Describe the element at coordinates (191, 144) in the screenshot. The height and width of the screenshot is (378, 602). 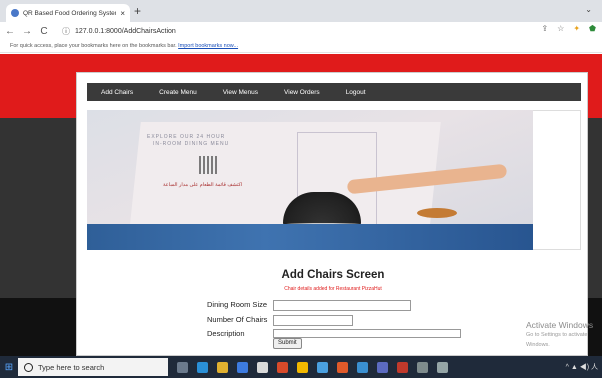
I see `hero-line-2: IN-ROOM DINING MENU` at that location.